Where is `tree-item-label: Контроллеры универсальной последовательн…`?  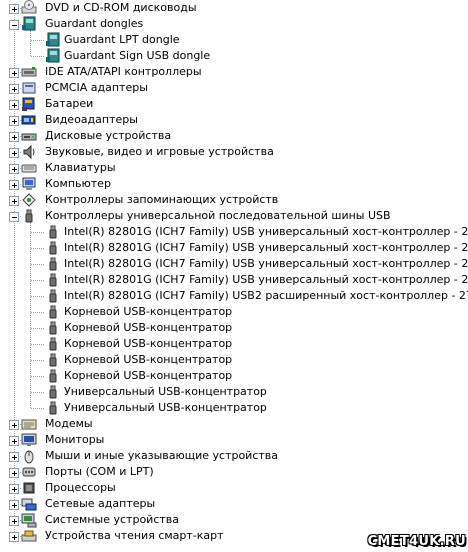 tree-item-label: Контроллеры универсальной последовательн… is located at coordinates (218, 215).